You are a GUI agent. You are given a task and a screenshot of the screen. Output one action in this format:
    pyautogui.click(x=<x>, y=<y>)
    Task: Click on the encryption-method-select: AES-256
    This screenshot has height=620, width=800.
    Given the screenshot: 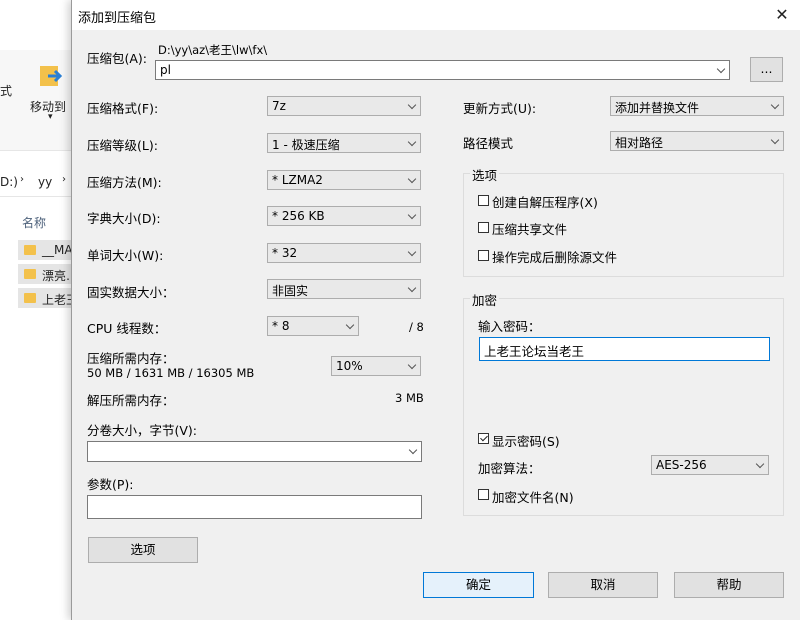 What is the action you would take?
    pyautogui.click(x=710, y=465)
    